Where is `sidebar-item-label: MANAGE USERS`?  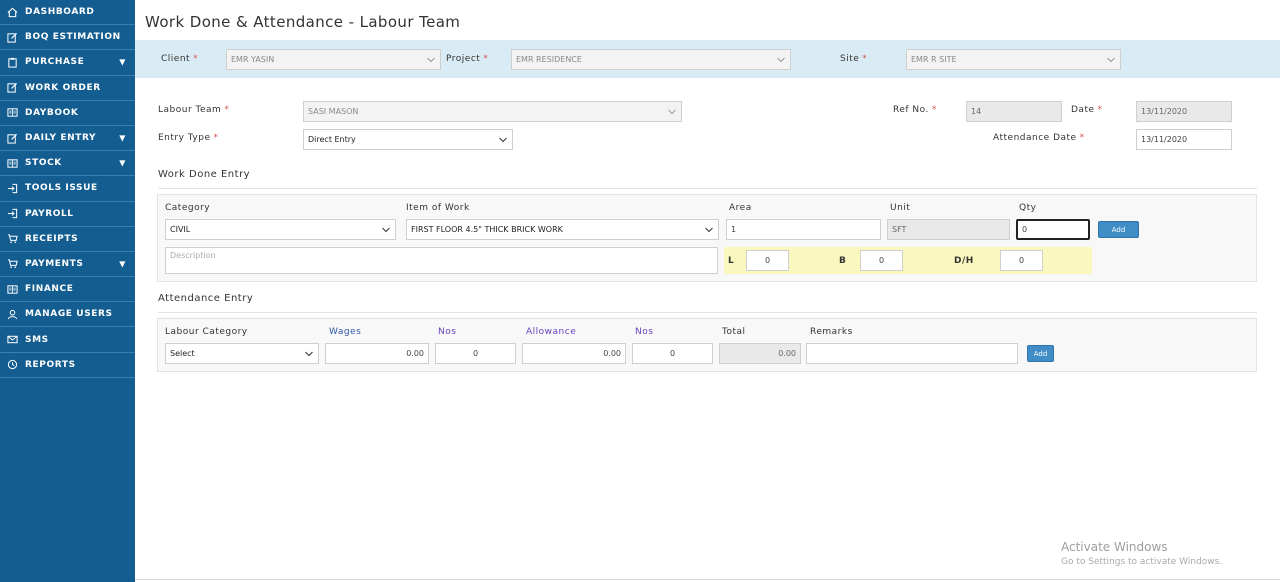 sidebar-item-label: MANAGE USERS is located at coordinates (69, 314).